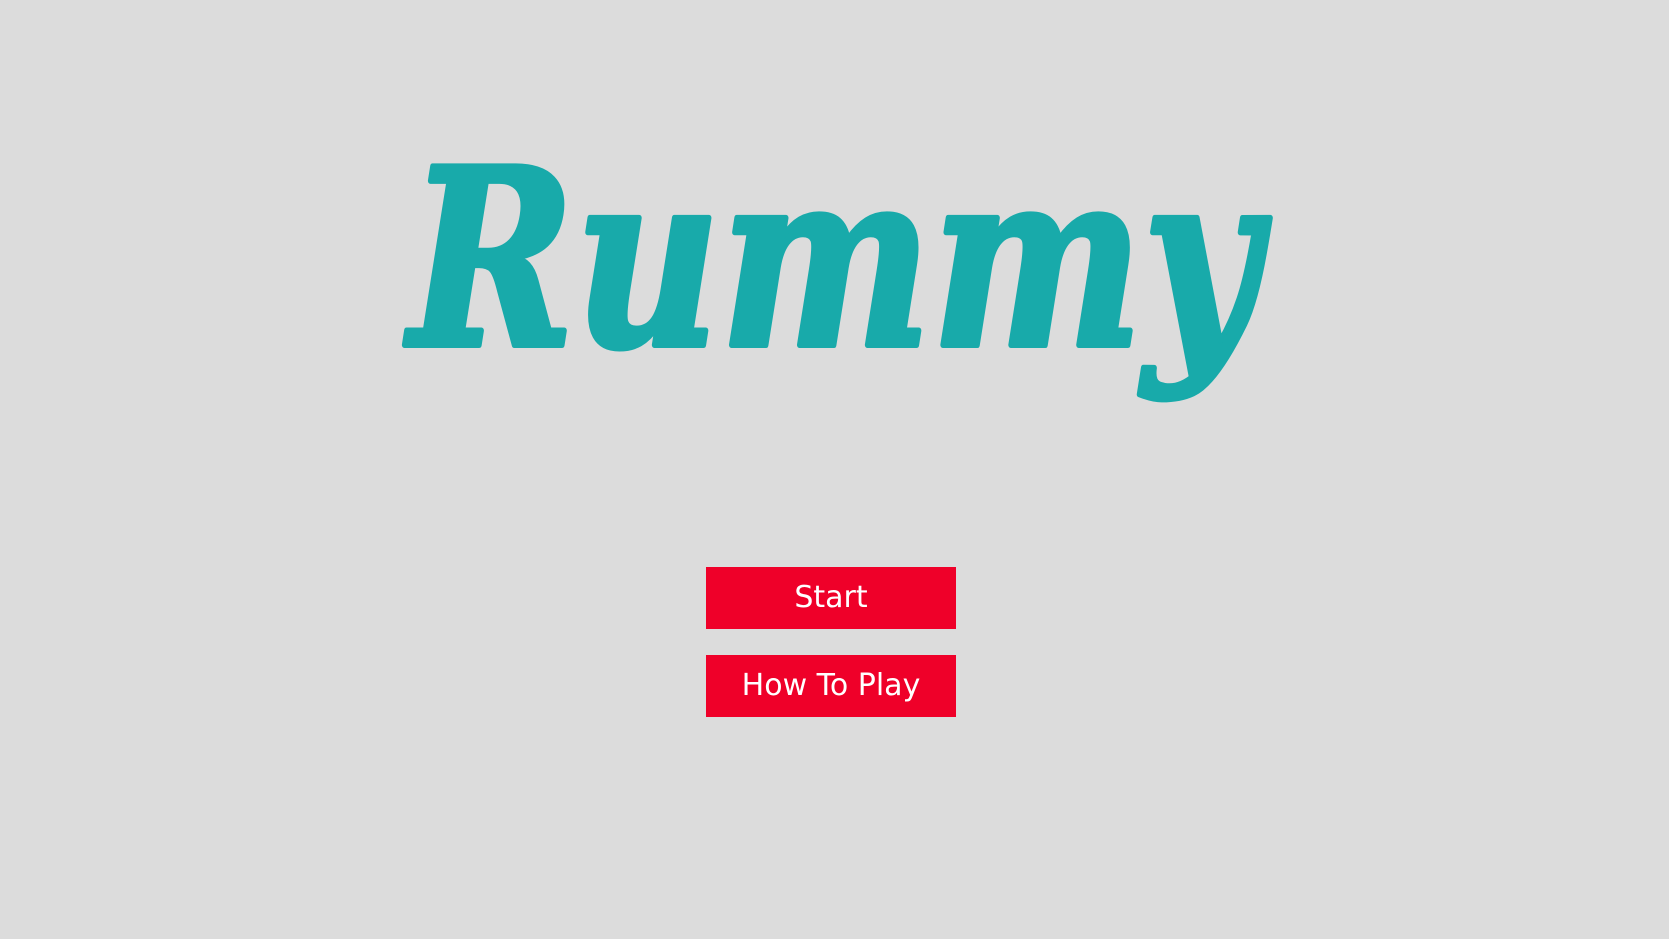 Image resolution: width=1669 pixels, height=939 pixels. What do you see at coordinates (831, 598) in the screenshot?
I see `start-button: Start` at bounding box center [831, 598].